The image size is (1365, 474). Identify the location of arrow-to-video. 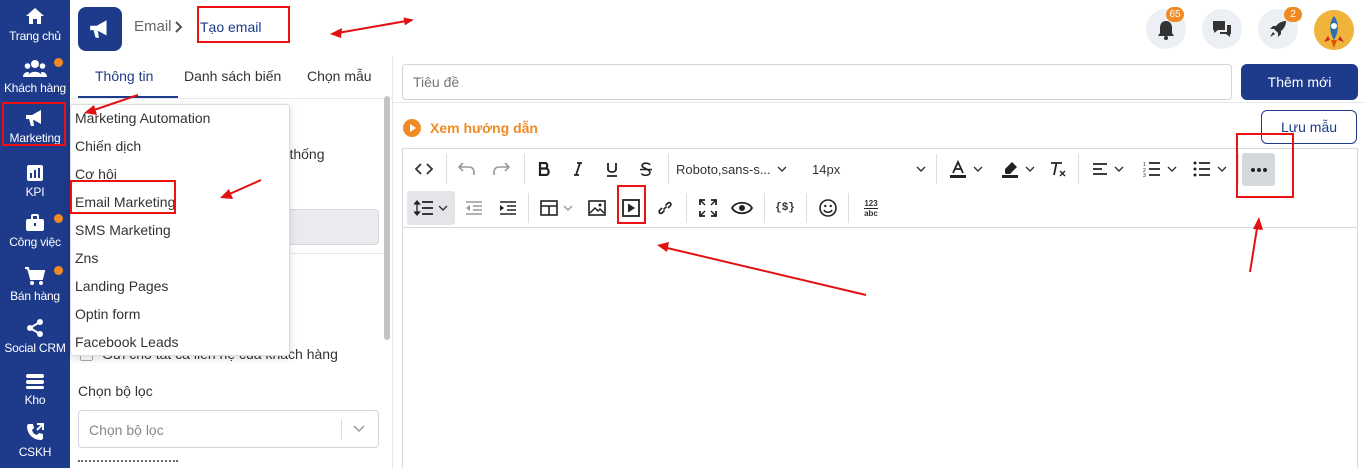
(764, 271).